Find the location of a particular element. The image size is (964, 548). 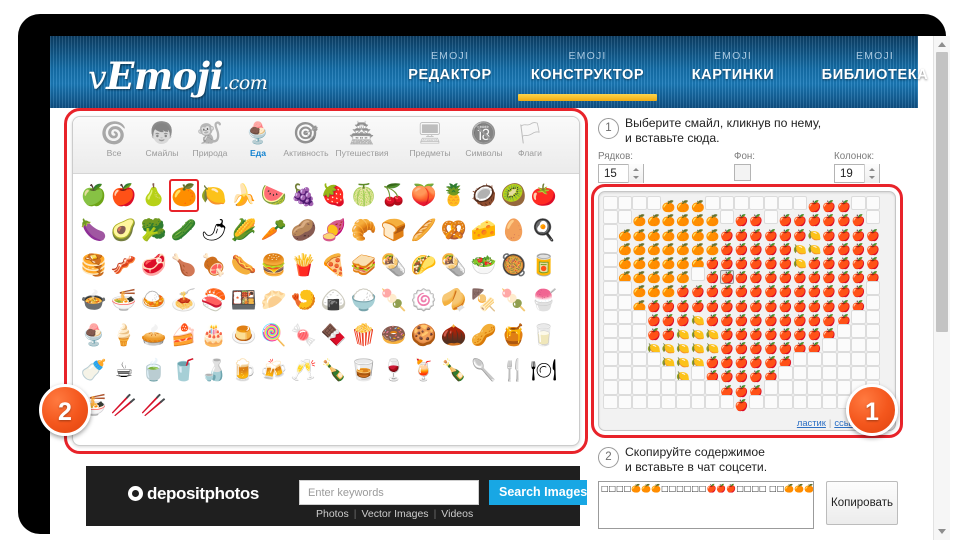

step-2-number: 2 is located at coordinates (608, 457).